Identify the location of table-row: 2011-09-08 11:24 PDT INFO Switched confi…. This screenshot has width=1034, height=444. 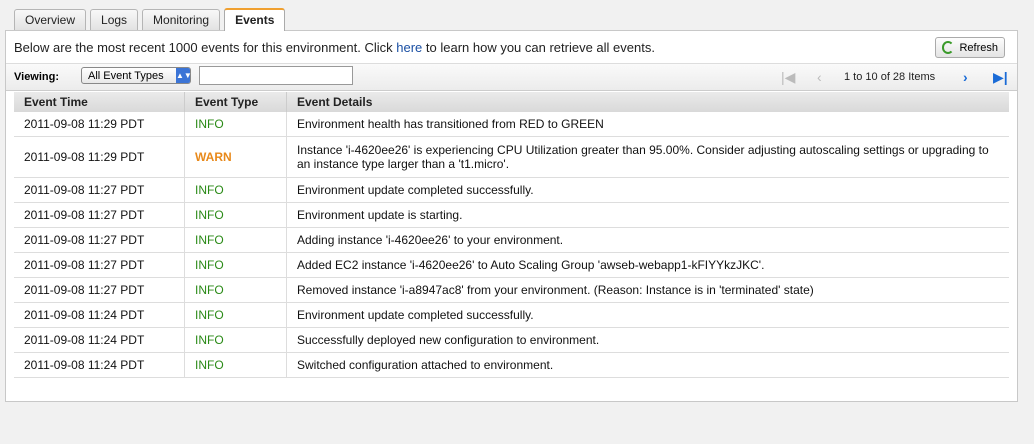
(511, 365).